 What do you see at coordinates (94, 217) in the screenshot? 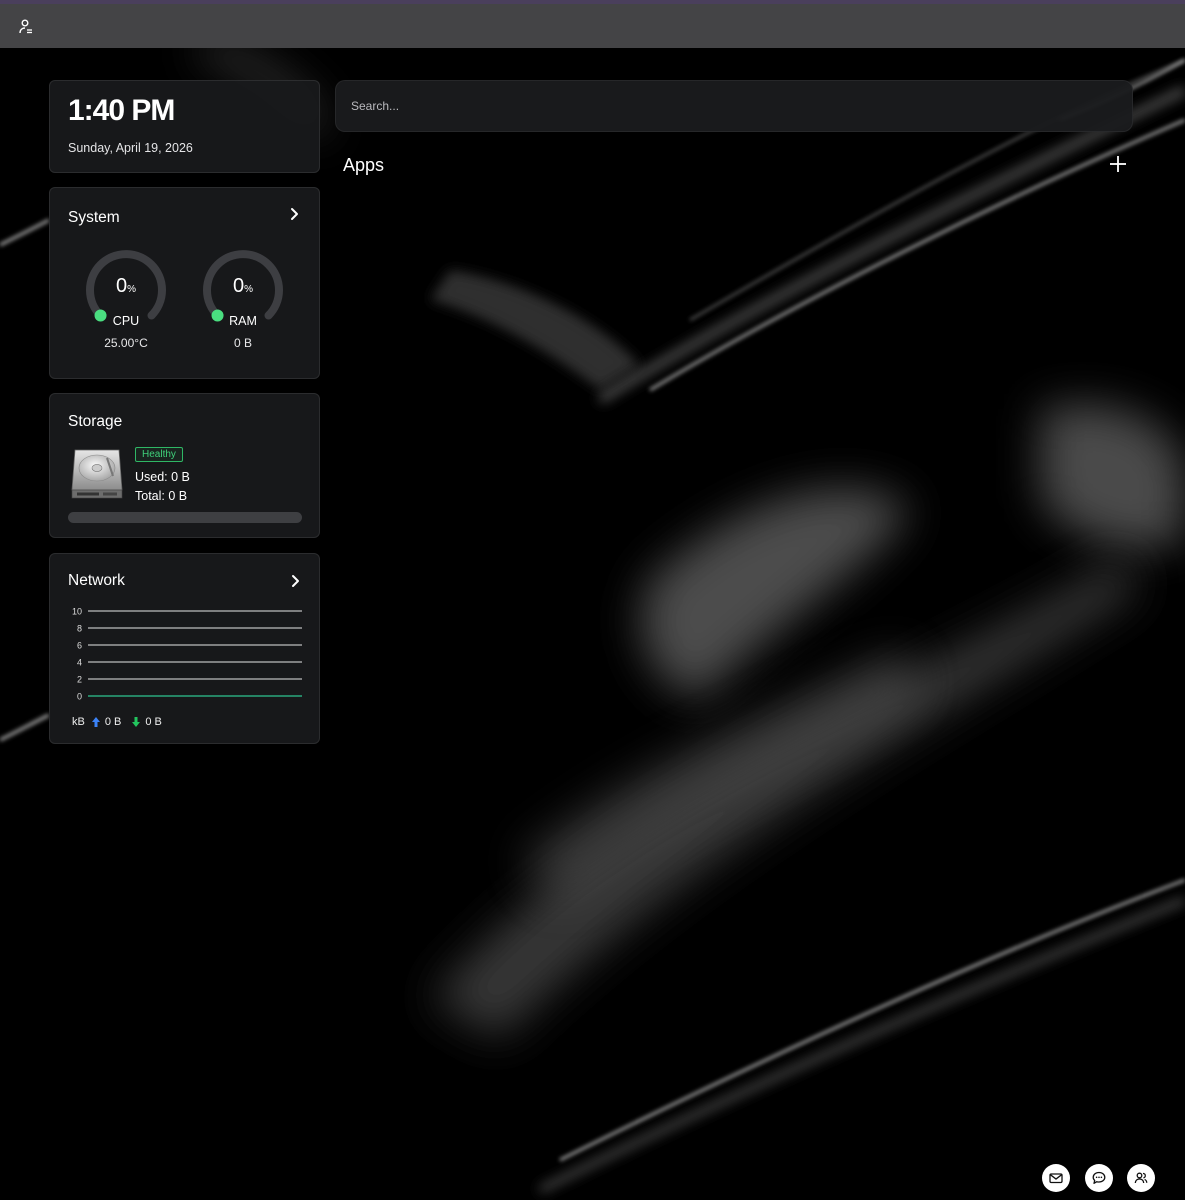
I see `system-title: System` at bounding box center [94, 217].